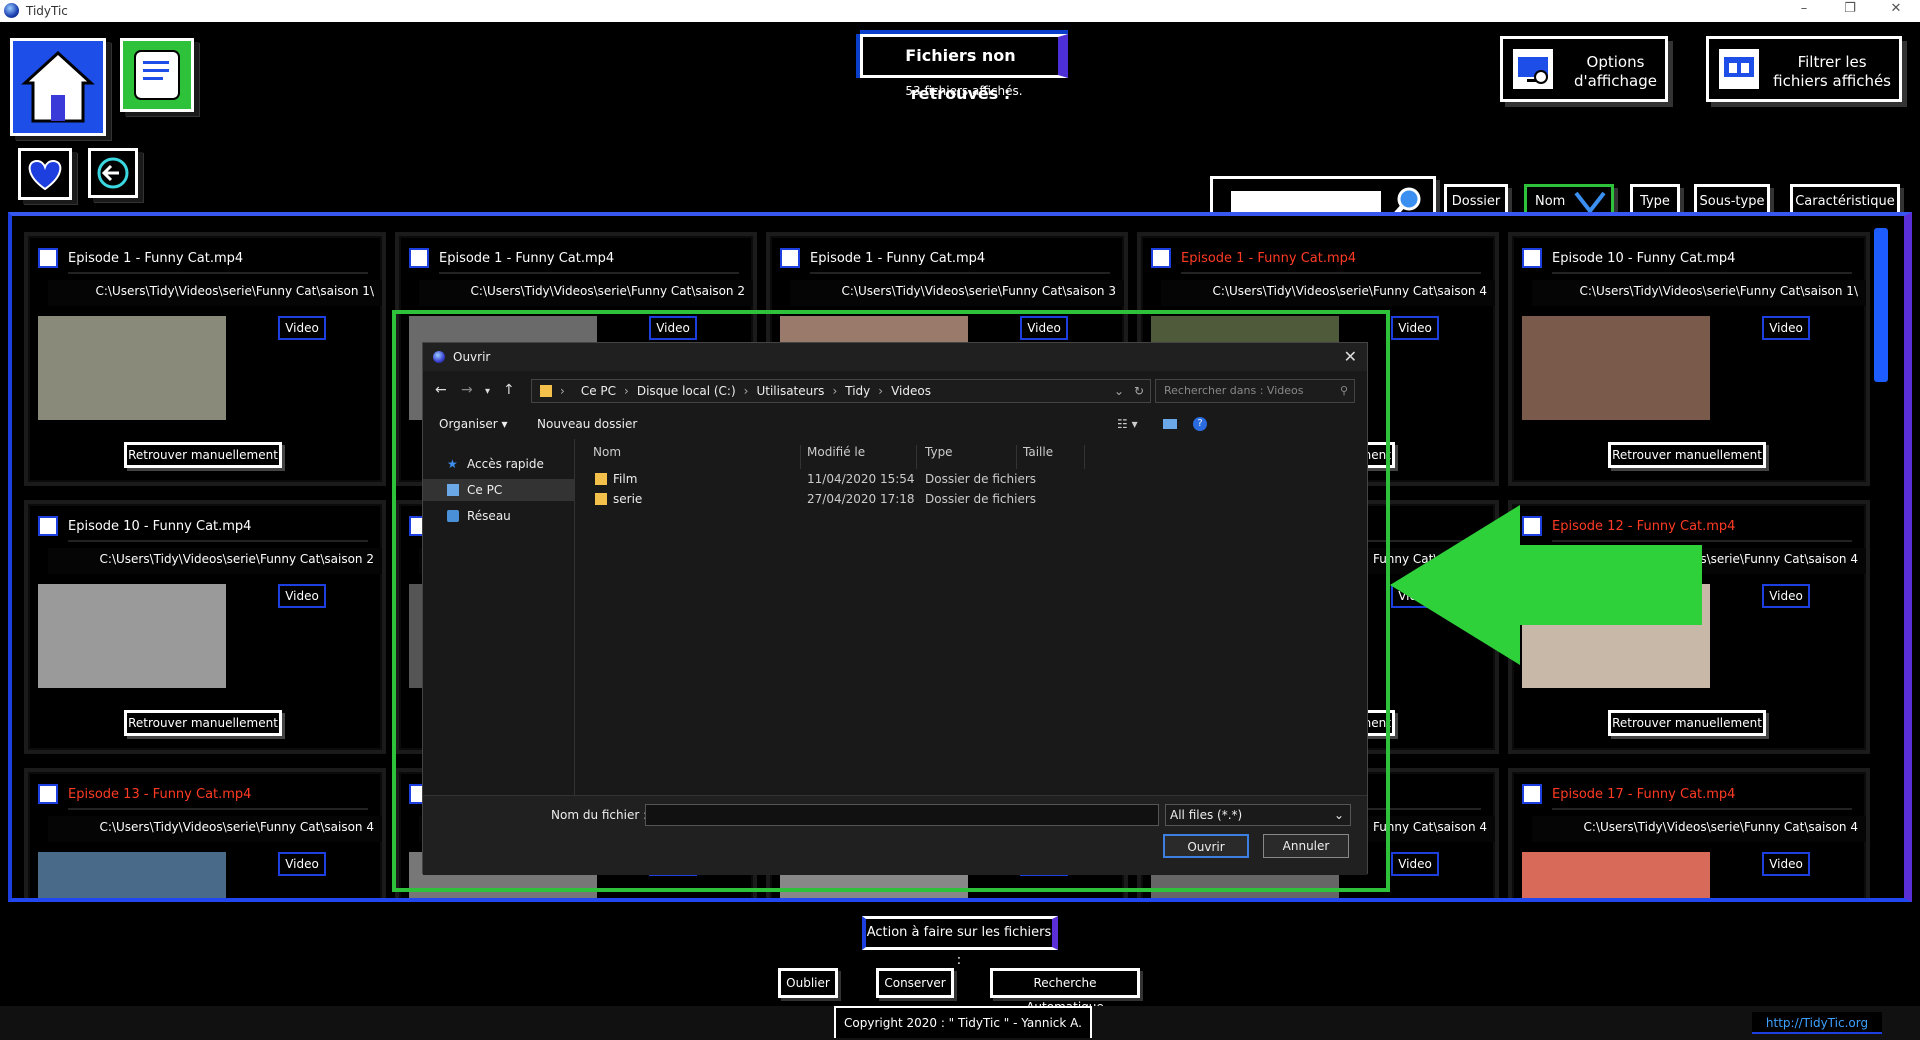 The height and width of the screenshot is (1040, 1920). I want to click on view-options-icon: ☷ ▾, so click(1127, 424).